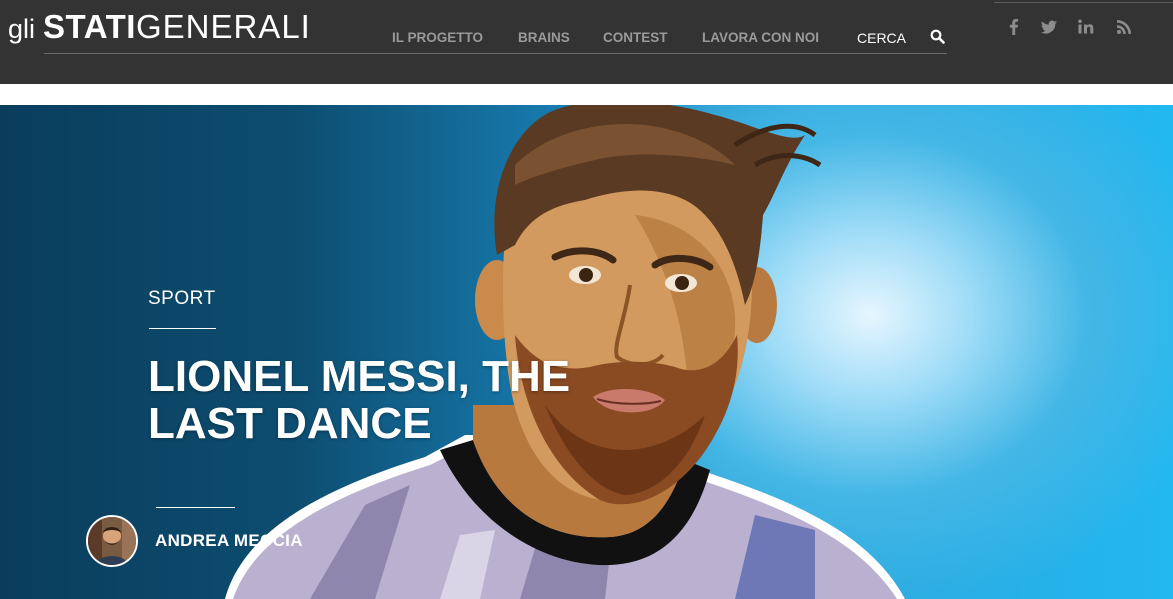 Image resolution: width=1173 pixels, height=599 pixels. I want to click on rss-icon, so click(1124, 27).